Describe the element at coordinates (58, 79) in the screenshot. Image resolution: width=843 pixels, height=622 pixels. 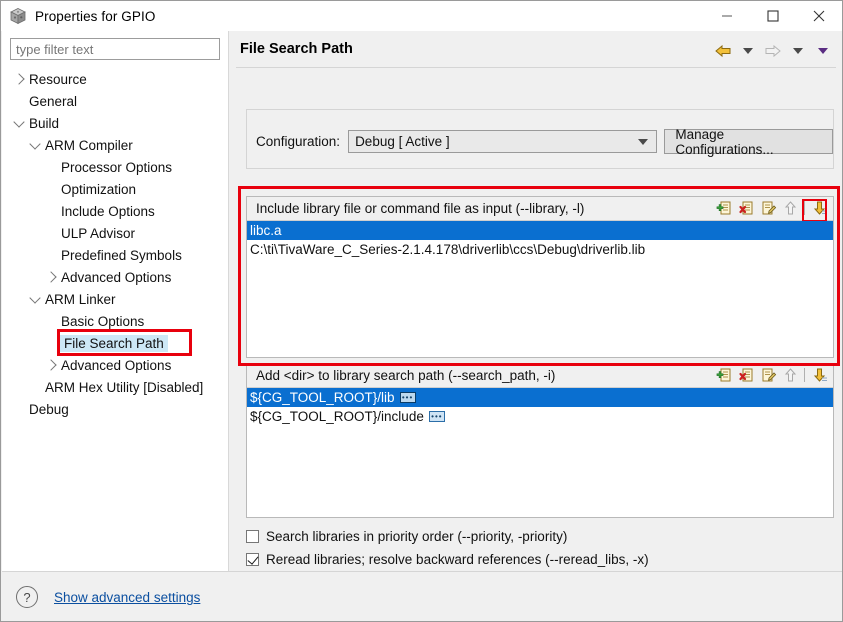
I see `sidebar-item-label: Resource` at that location.